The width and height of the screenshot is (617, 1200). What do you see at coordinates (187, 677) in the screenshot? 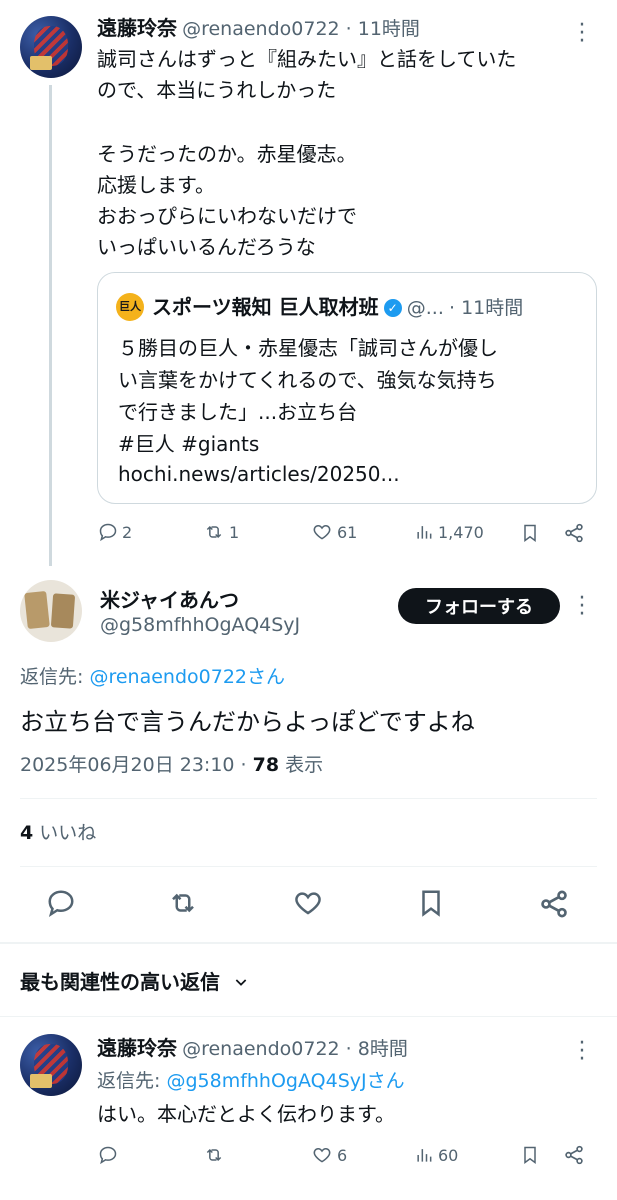
I see `reply-to-link: @renaendo0722さん` at bounding box center [187, 677].